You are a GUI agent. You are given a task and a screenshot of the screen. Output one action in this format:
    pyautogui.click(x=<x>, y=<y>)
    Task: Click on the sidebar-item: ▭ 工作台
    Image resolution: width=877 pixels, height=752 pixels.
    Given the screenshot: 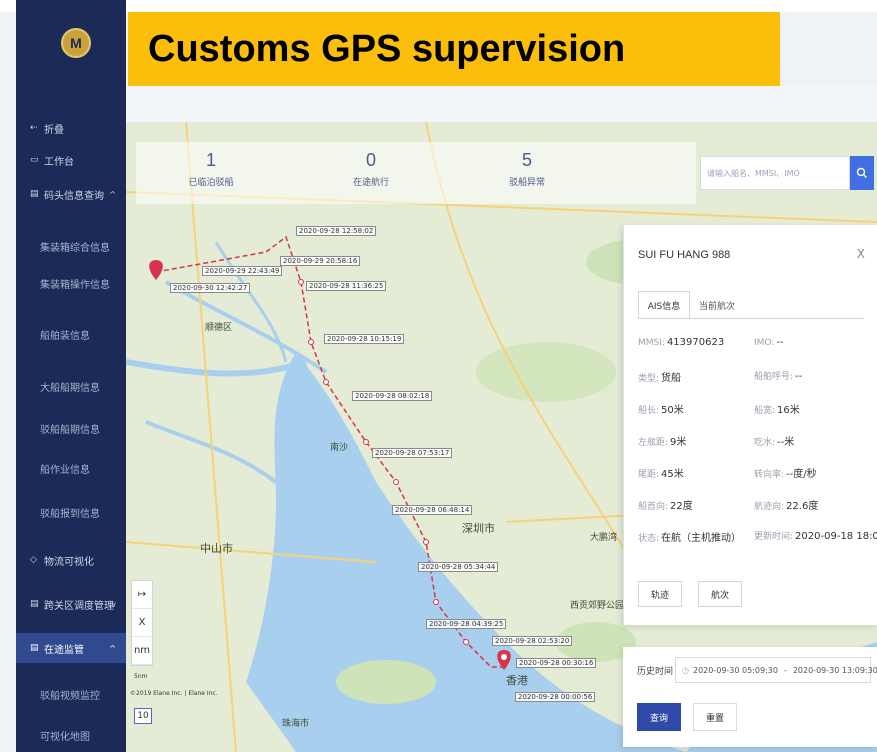 What is the action you would take?
    pyautogui.click(x=71, y=160)
    